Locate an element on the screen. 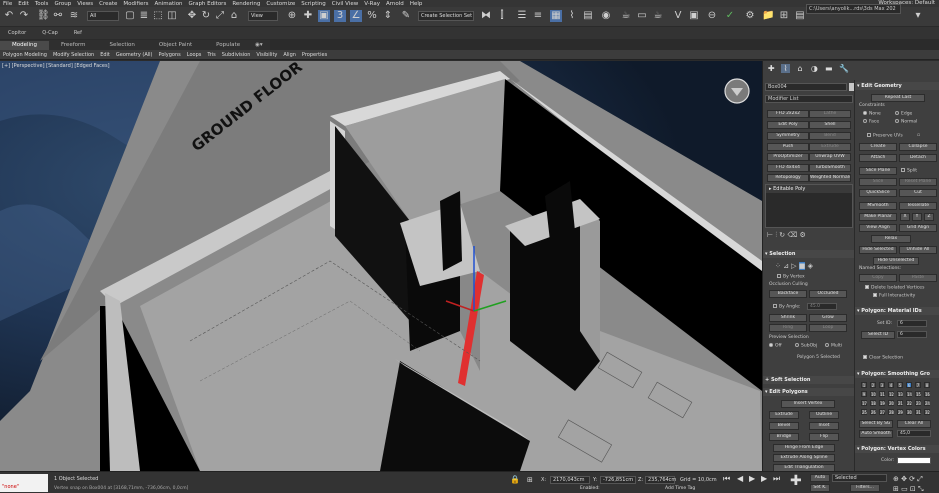 This screenshot has height=493, width=939. key-filter-dropdown: Selected is located at coordinates (859, 478).